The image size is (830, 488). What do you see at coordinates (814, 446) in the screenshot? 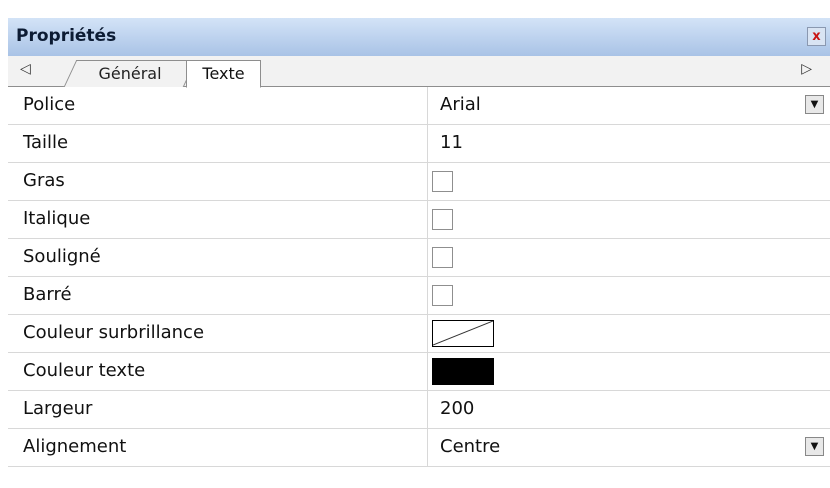
I see `alignement-dropdown-icon: ▼` at bounding box center [814, 446].